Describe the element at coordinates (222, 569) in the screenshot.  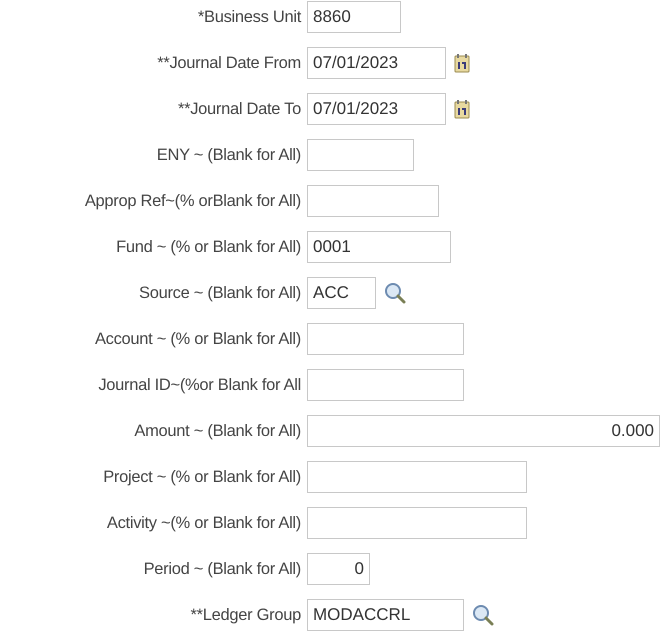
I see `field-label: Period ~ (Blank for All)` at that location.